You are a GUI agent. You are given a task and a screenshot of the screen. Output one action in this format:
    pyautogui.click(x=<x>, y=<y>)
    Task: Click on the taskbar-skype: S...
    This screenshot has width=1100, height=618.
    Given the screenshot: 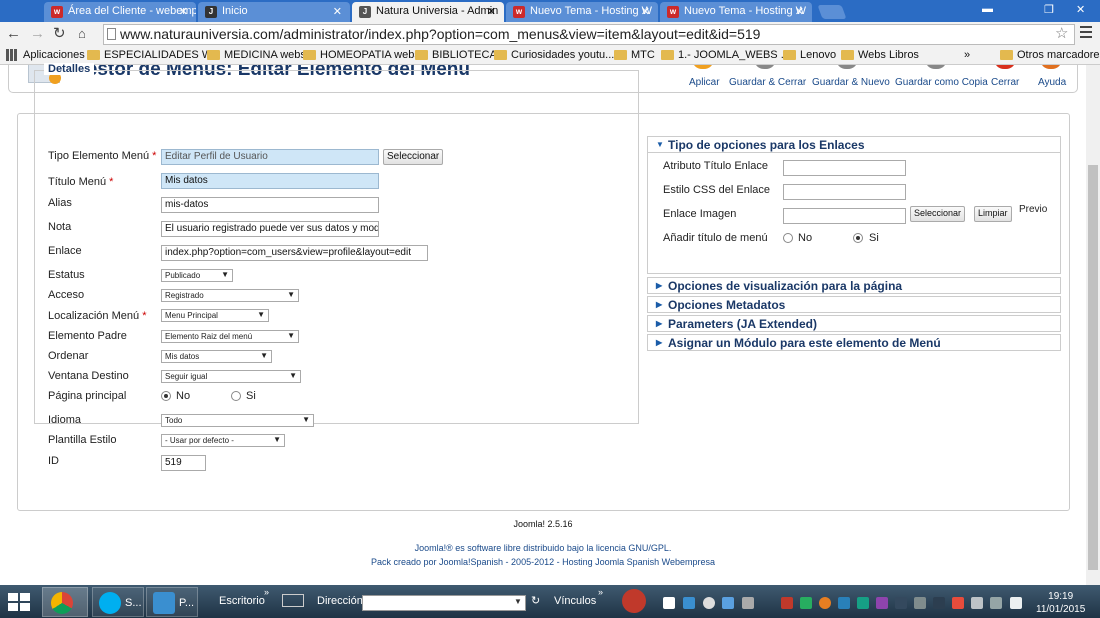 What is the action you would take?
    pyautogui.click(x=118, y=602)
    